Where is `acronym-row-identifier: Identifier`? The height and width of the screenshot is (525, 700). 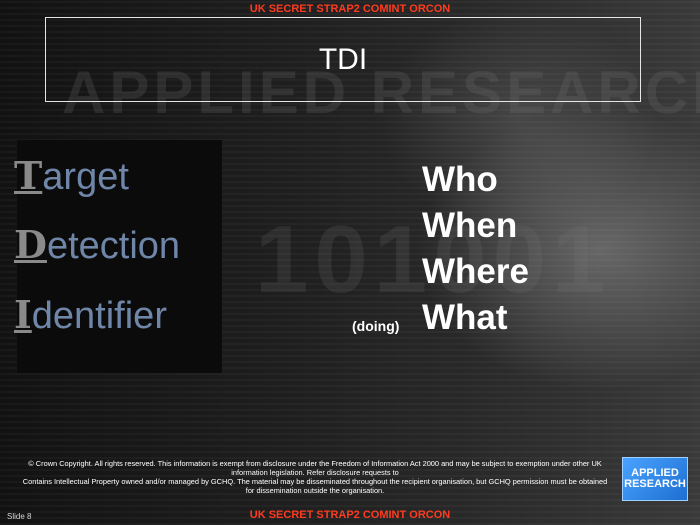
acronym-row-identifier: Identifier is located at coordinates (90, 315).